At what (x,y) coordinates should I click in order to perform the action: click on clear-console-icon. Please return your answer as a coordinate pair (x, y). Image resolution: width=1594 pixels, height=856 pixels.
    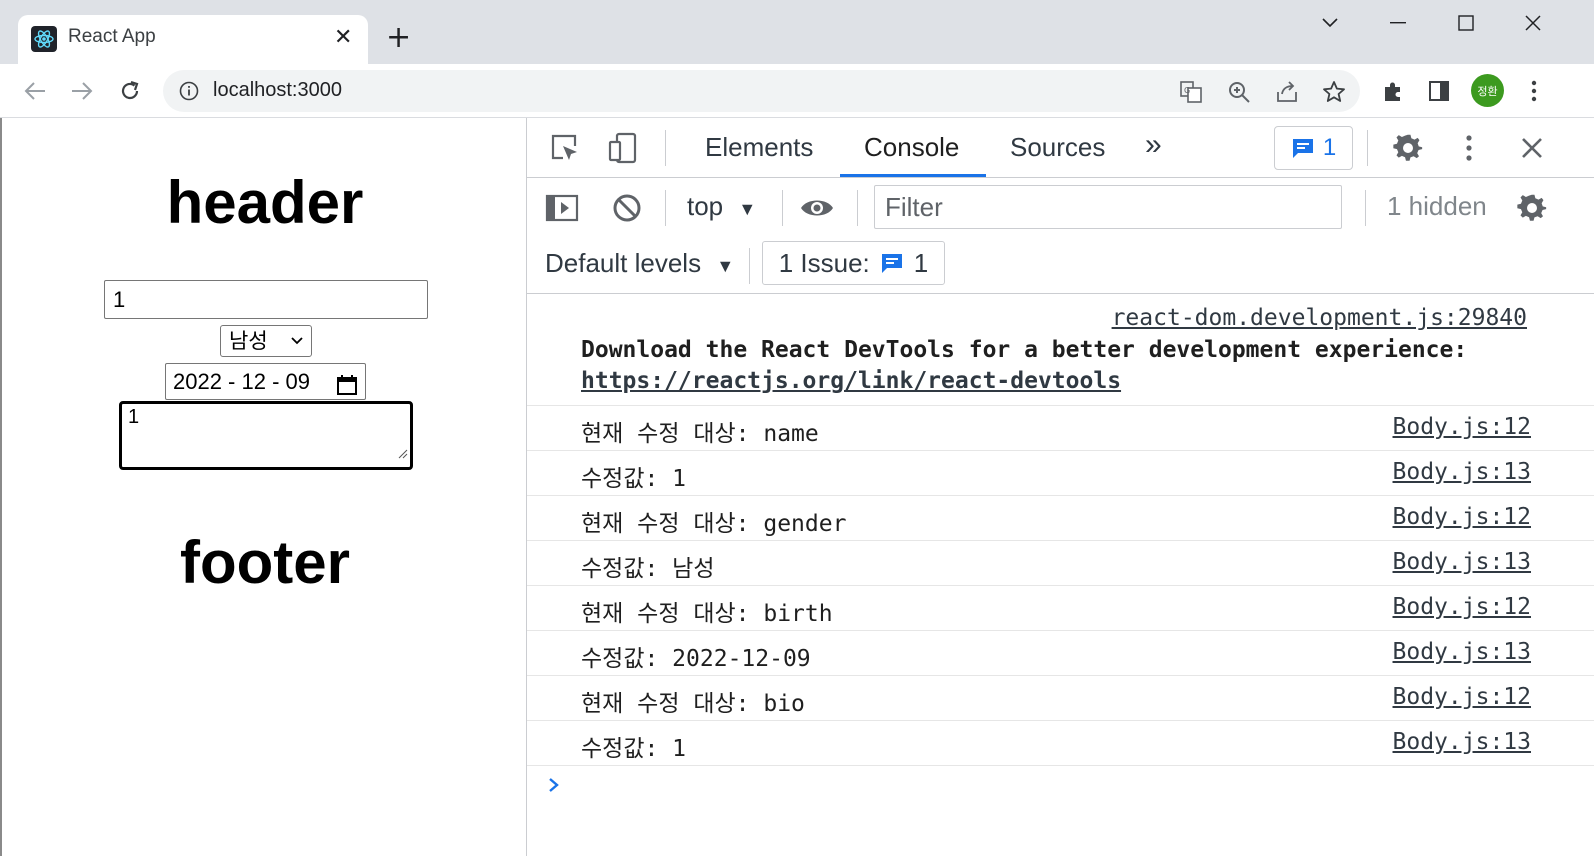
    Looking at the image, I should click on (627, 208).